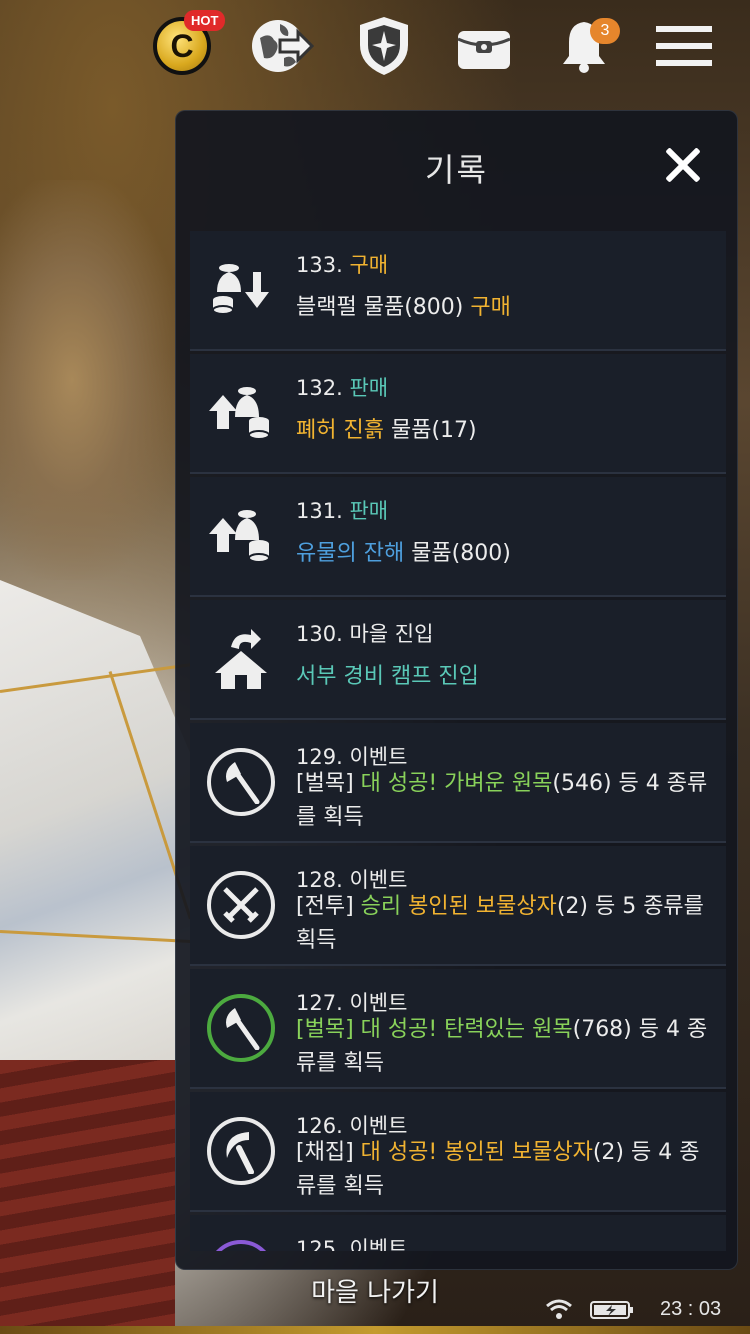 The image size is (750, 1334). I want to click on event-icon, so click(241, 1244).